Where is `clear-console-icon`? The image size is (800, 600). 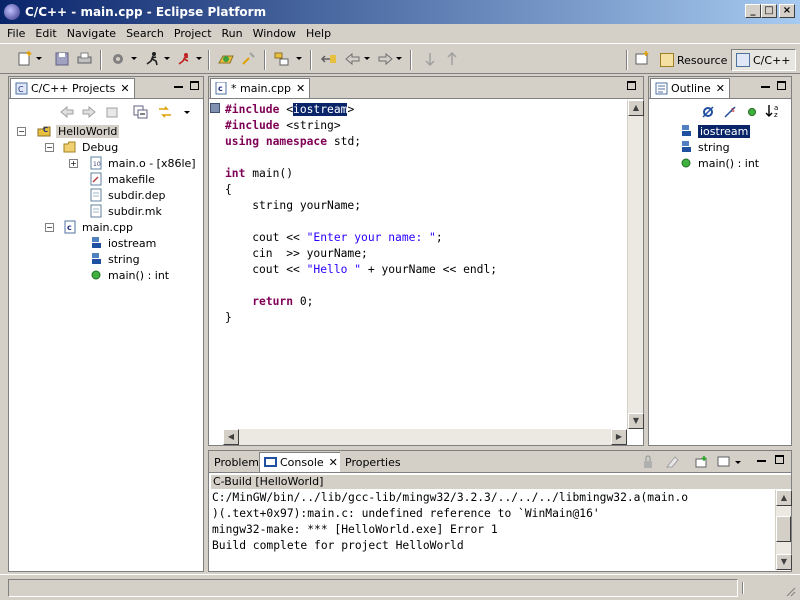 clear-console-icon is located at coordinates (672, 463).